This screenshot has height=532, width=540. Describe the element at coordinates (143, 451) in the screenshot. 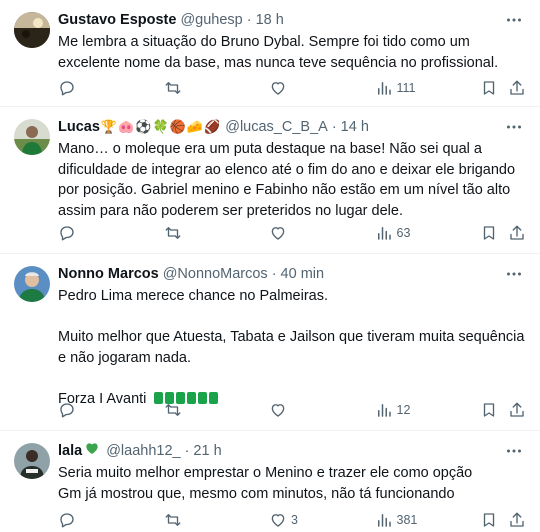

I see `author-handle: @laahh12_` at that location.